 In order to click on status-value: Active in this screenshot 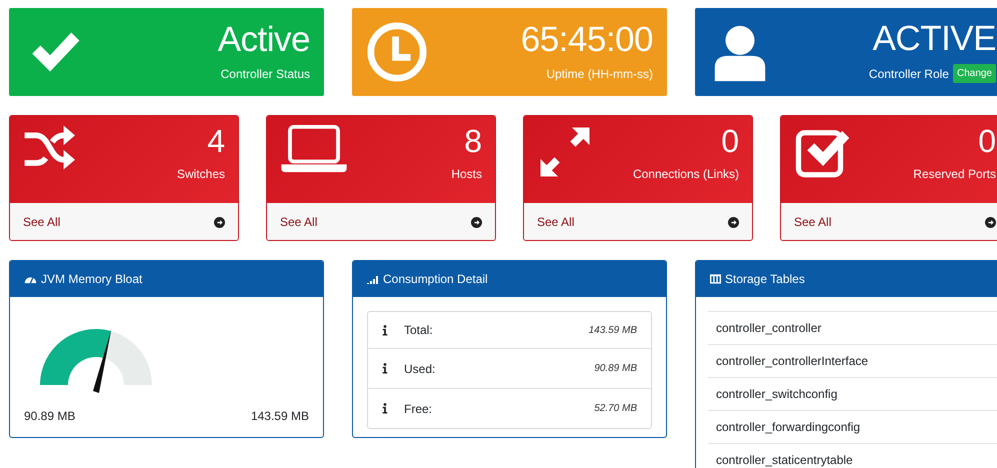, I will do `click(264, 39)`.